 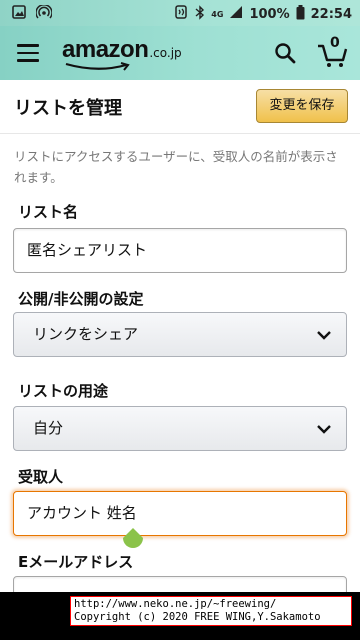 I want to click on purpose-select: 自分, so click(x=180, y=428).